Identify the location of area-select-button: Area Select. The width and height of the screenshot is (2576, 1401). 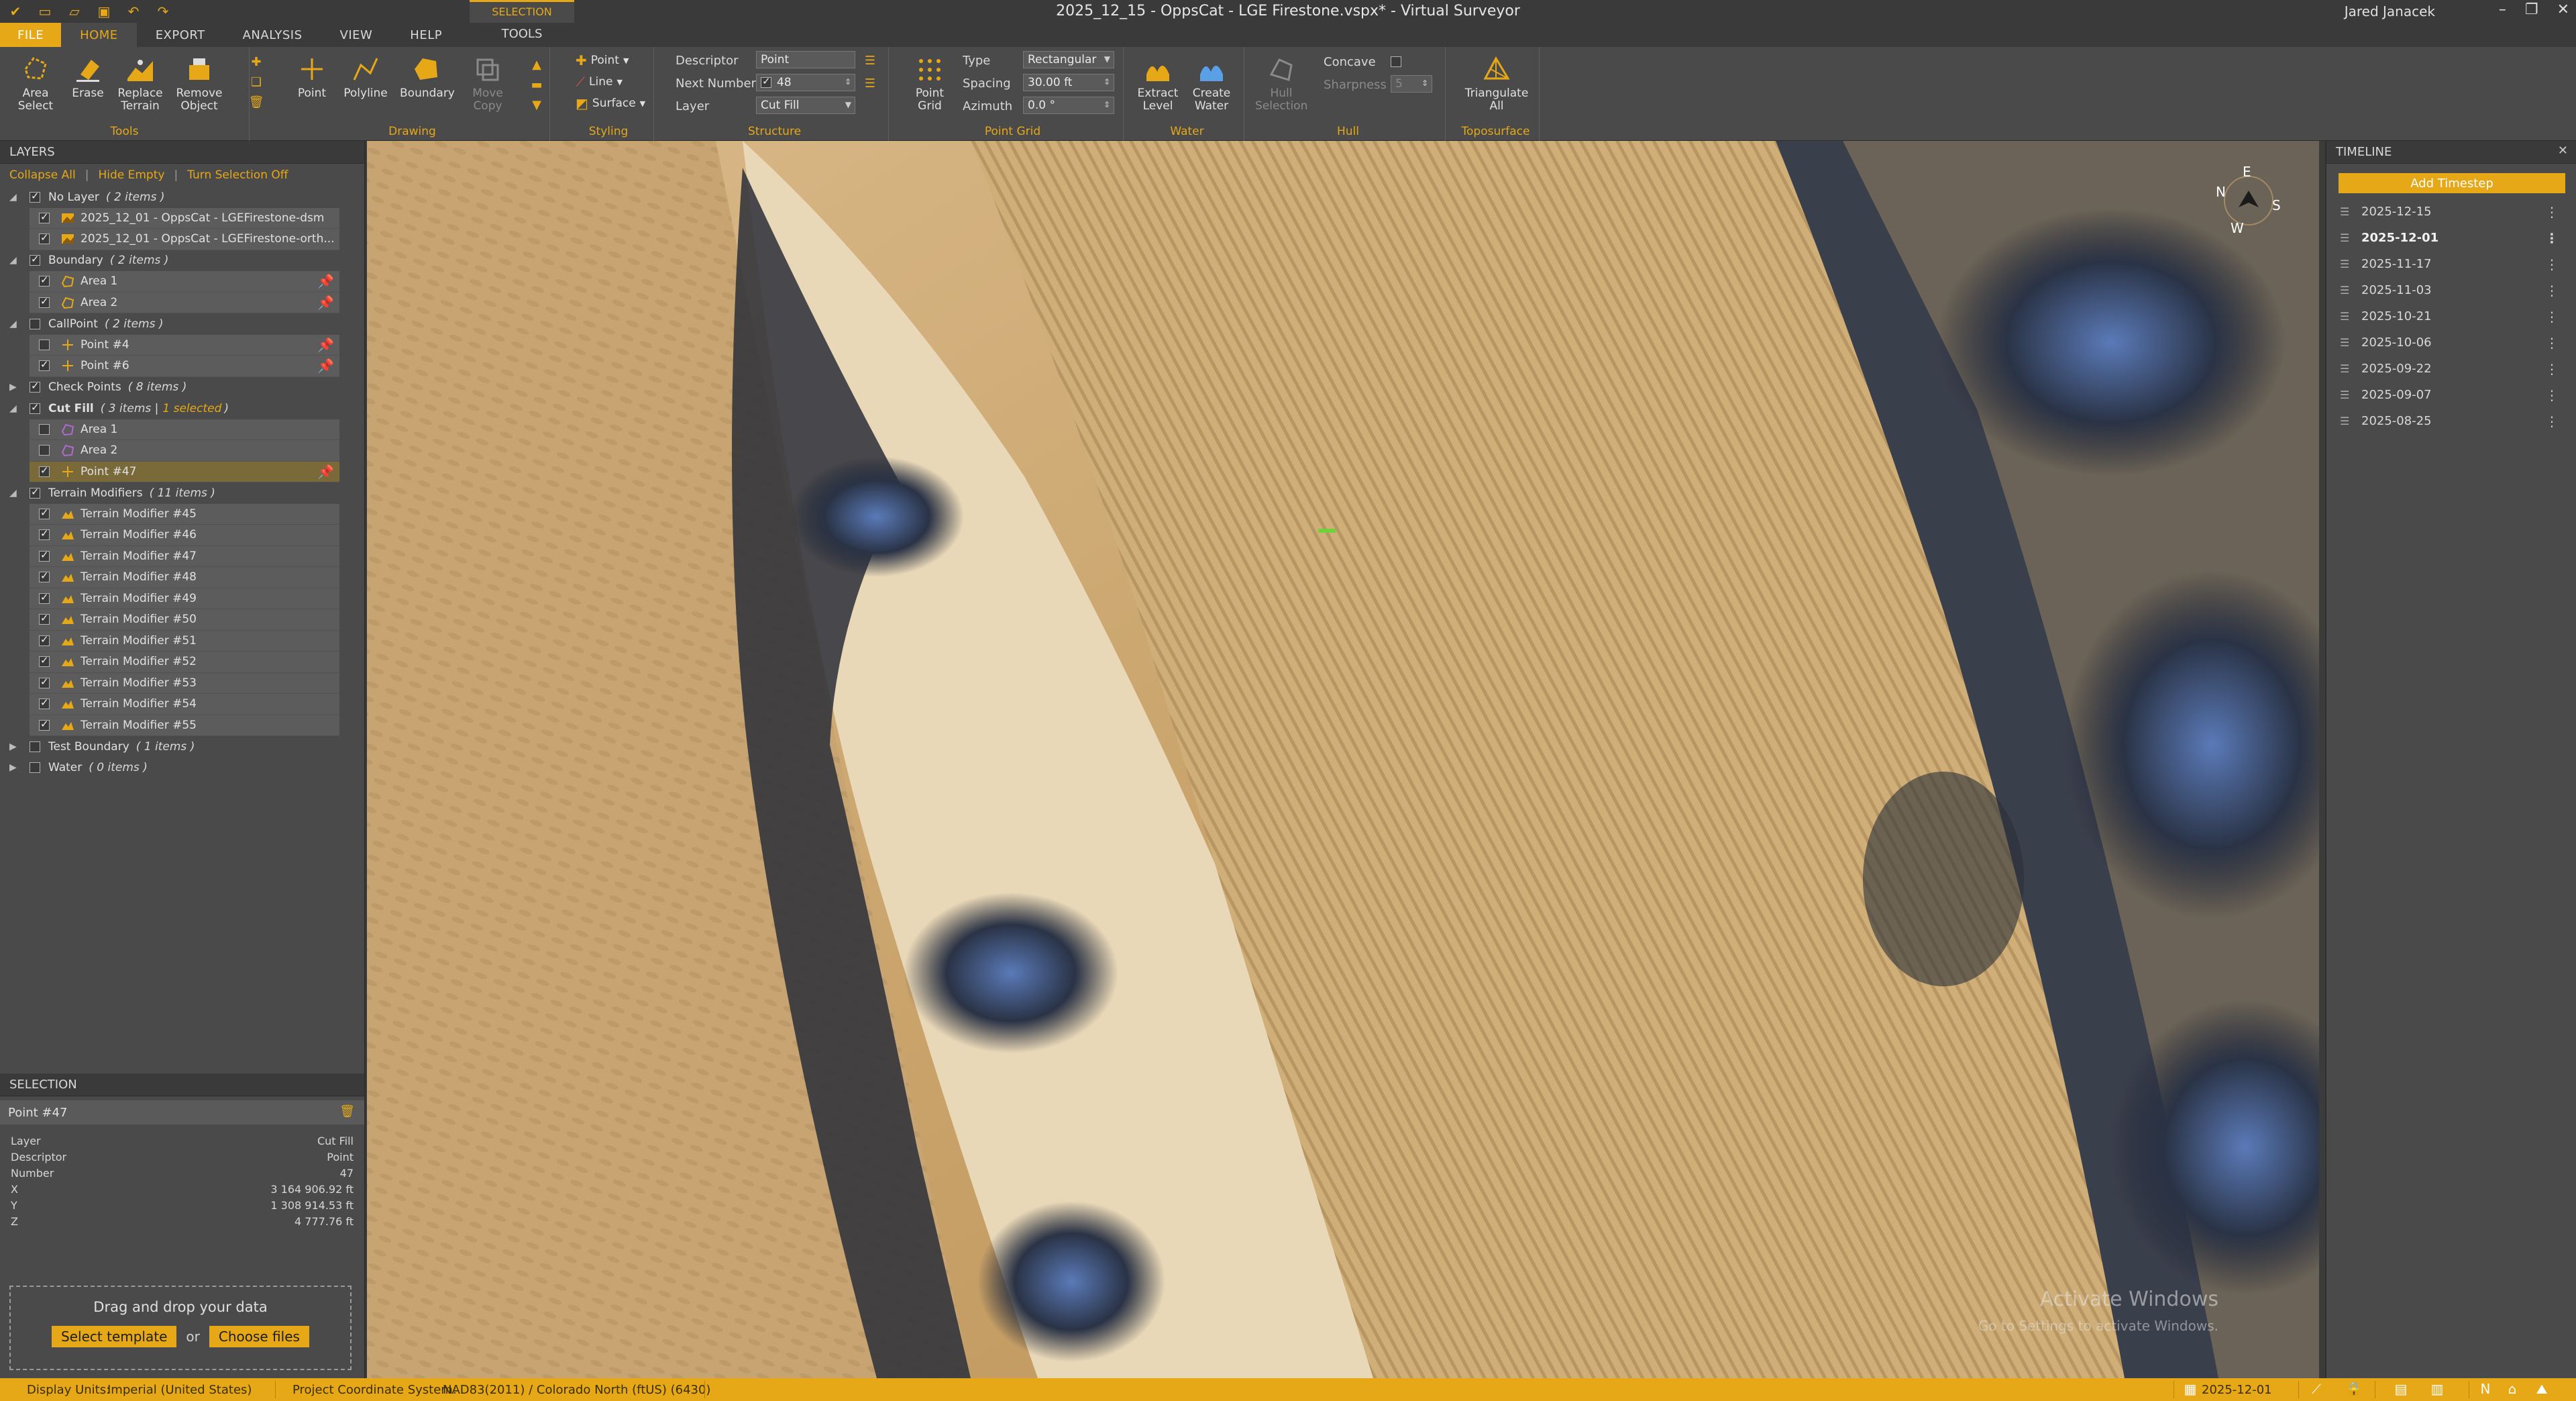
(35, 83).